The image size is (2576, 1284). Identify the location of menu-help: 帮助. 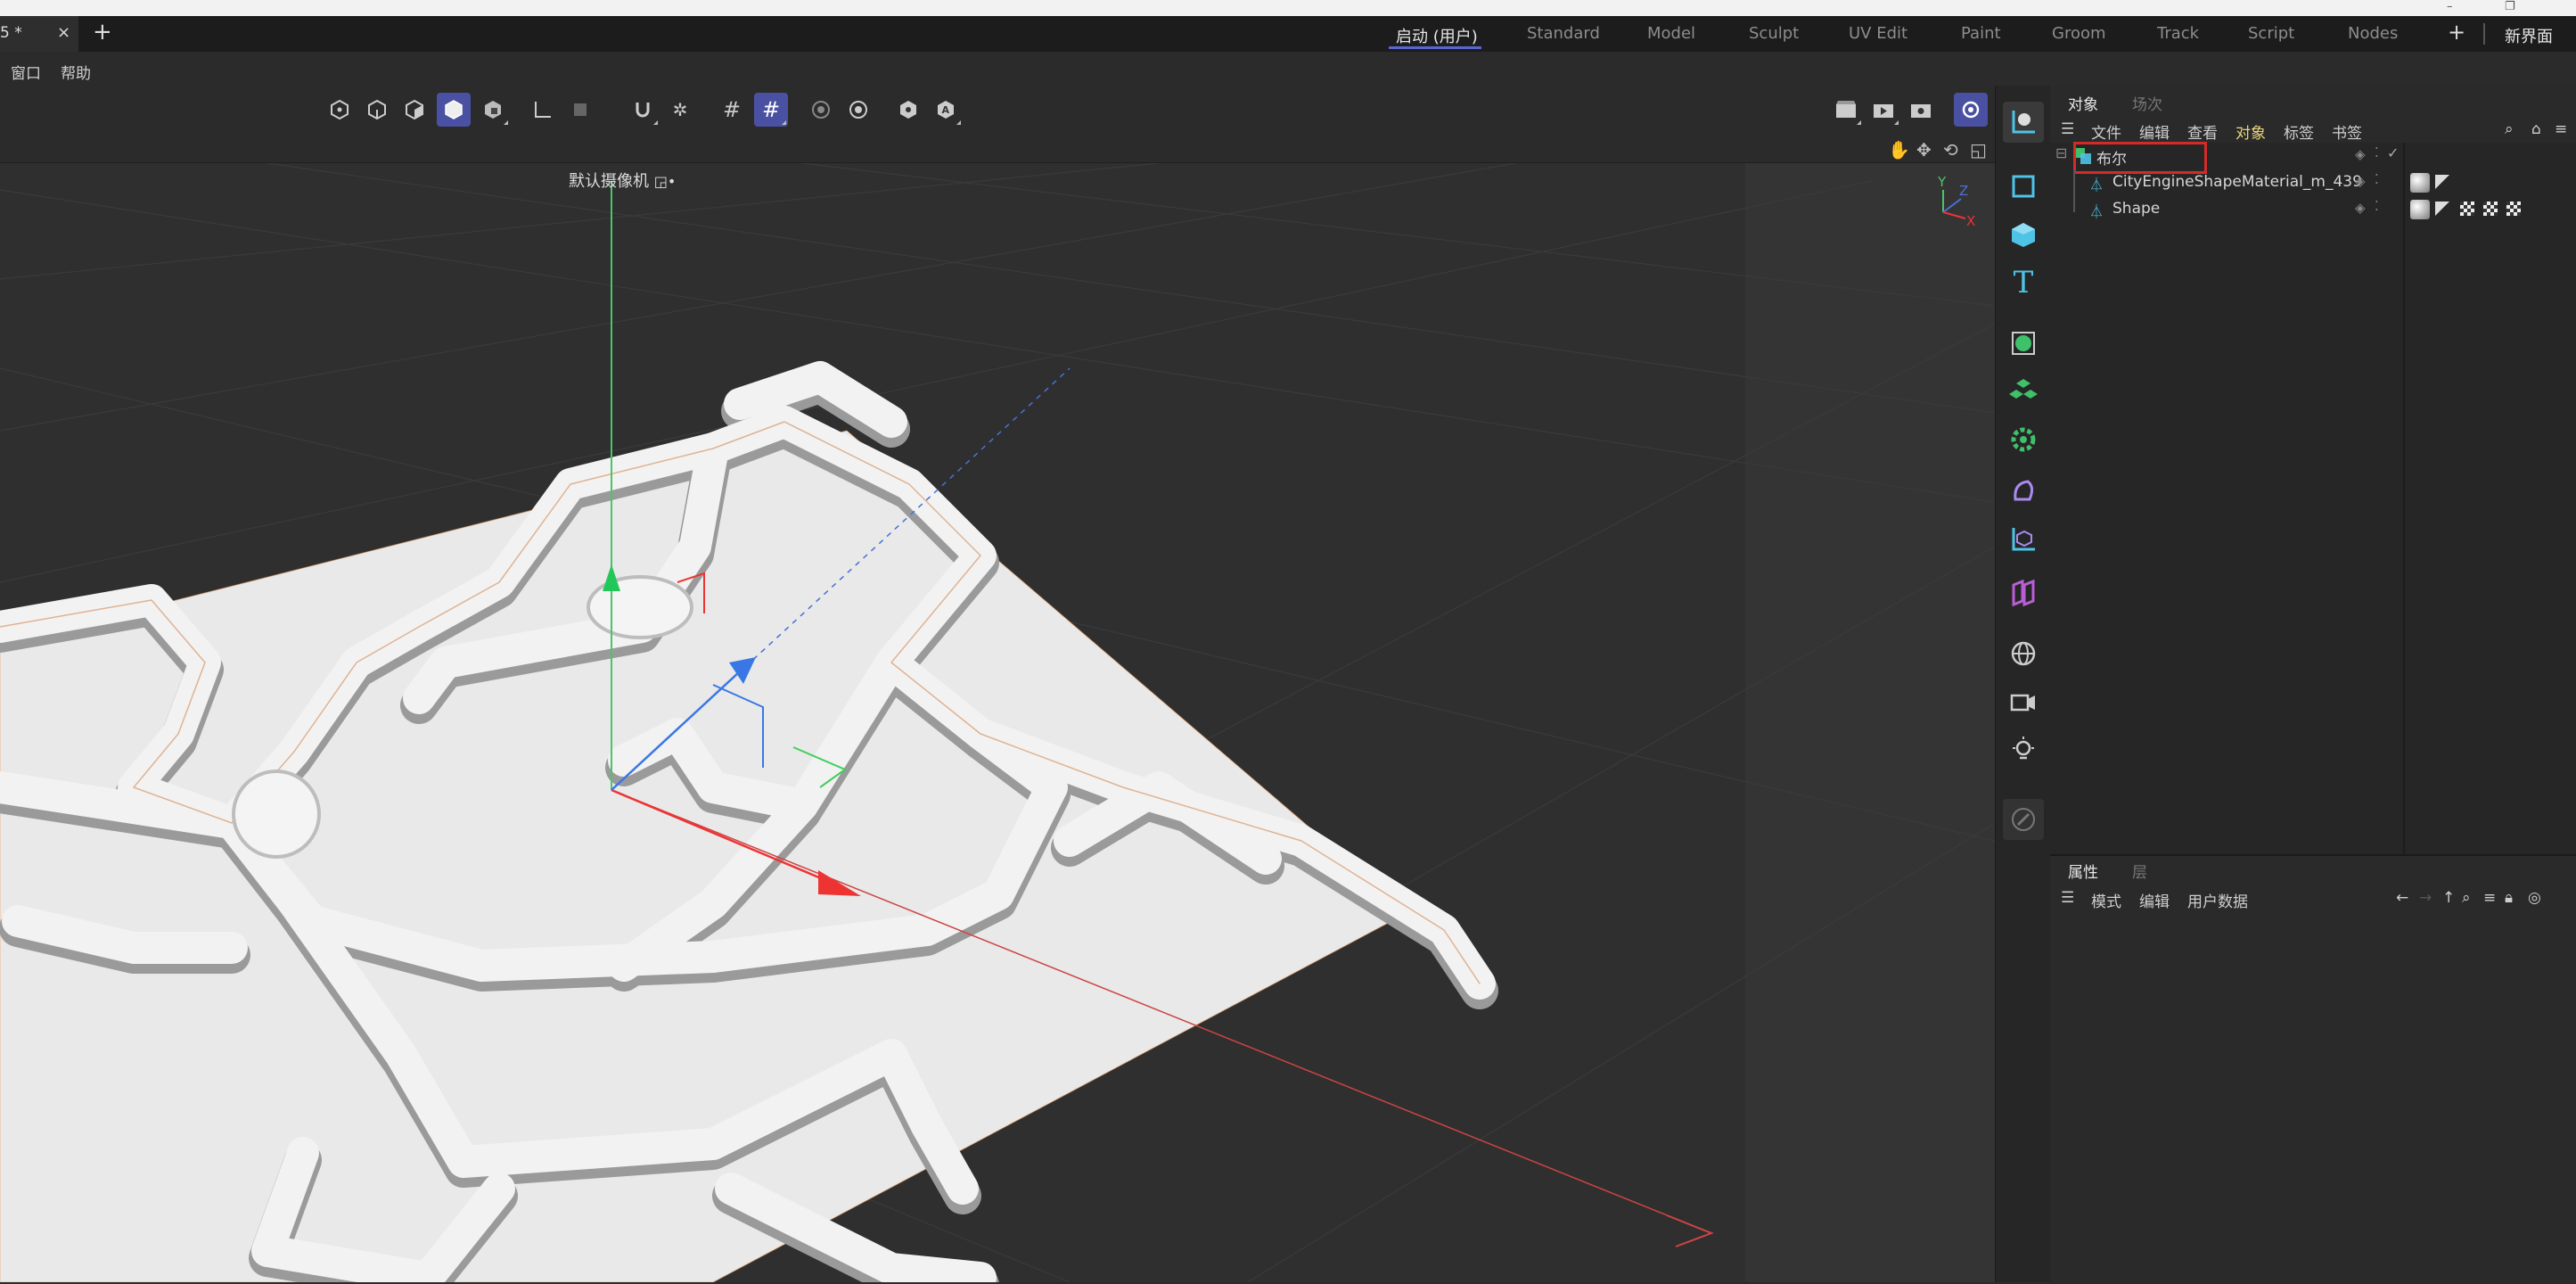
(76, 72).